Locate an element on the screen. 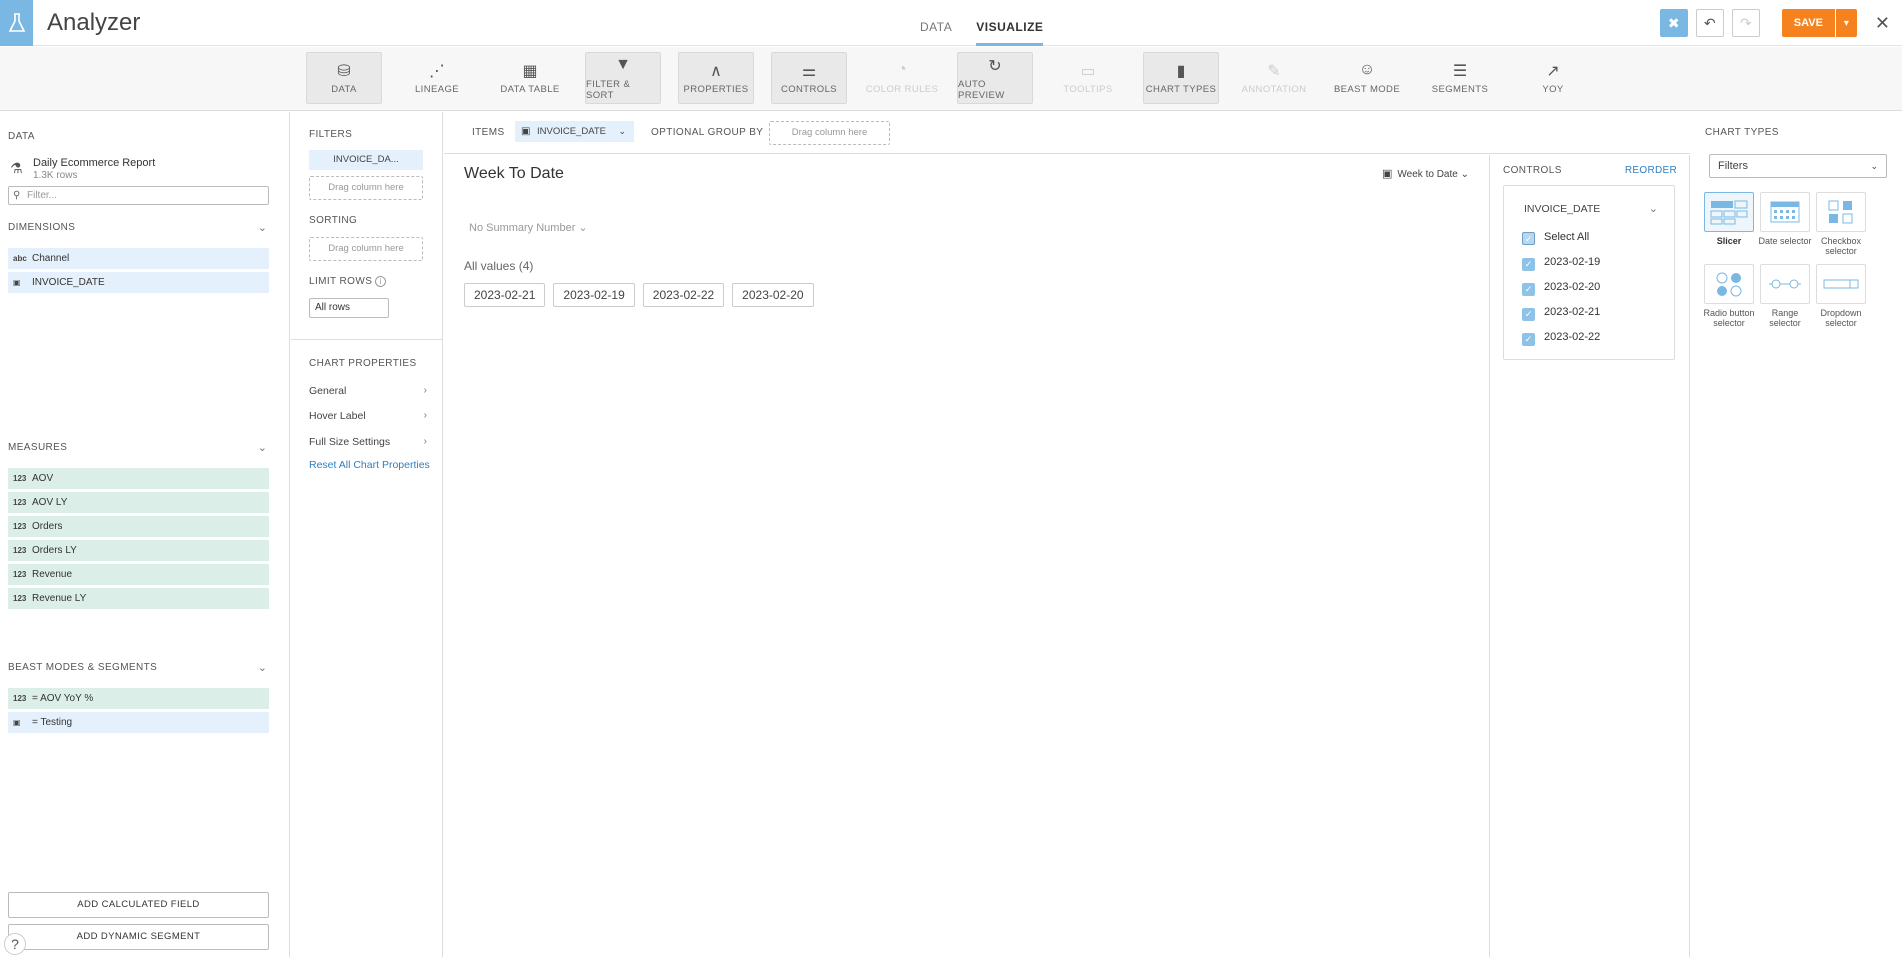  tool-data-table: ▦ DATA TABLE is located at coordinates (530, 78).